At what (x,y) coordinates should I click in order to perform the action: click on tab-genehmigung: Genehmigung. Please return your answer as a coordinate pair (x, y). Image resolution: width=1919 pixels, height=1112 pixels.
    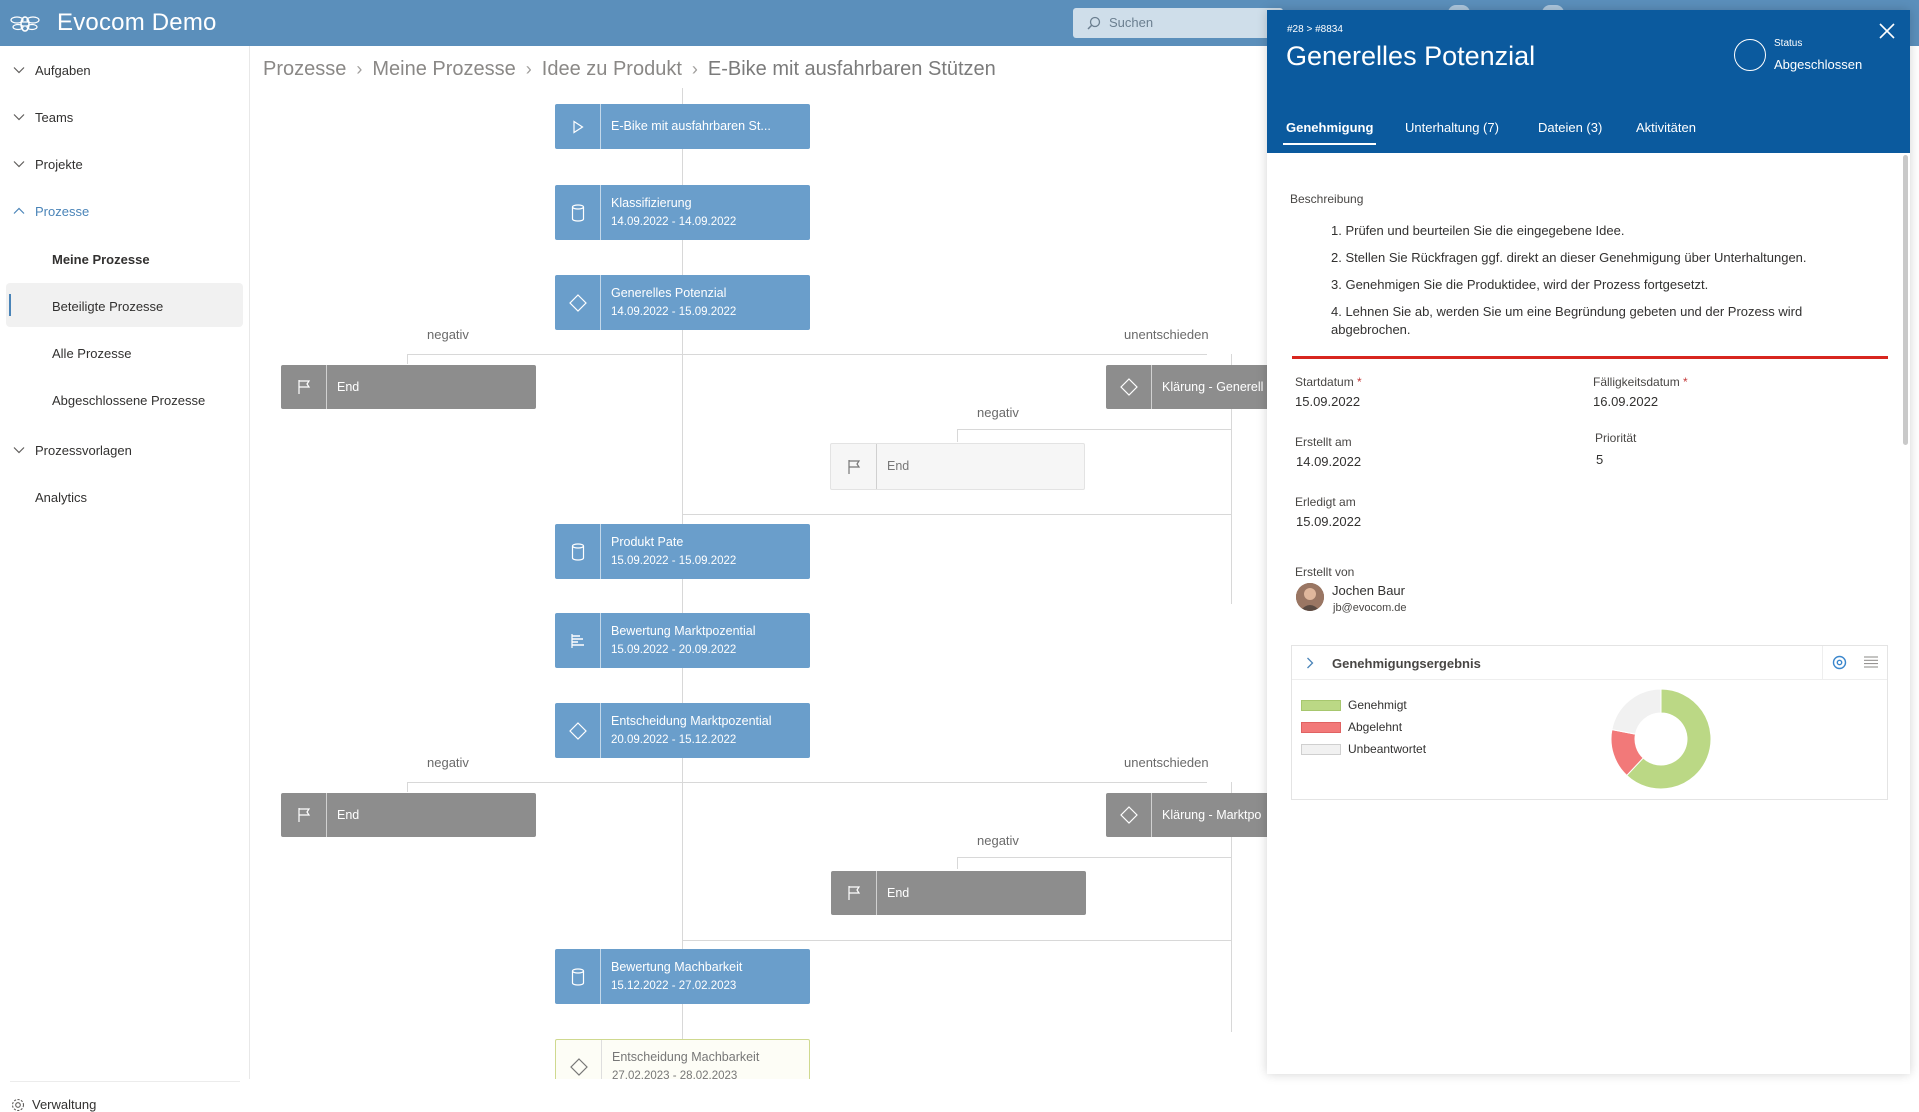
    Looking at the image, I should click on (1329, 127).